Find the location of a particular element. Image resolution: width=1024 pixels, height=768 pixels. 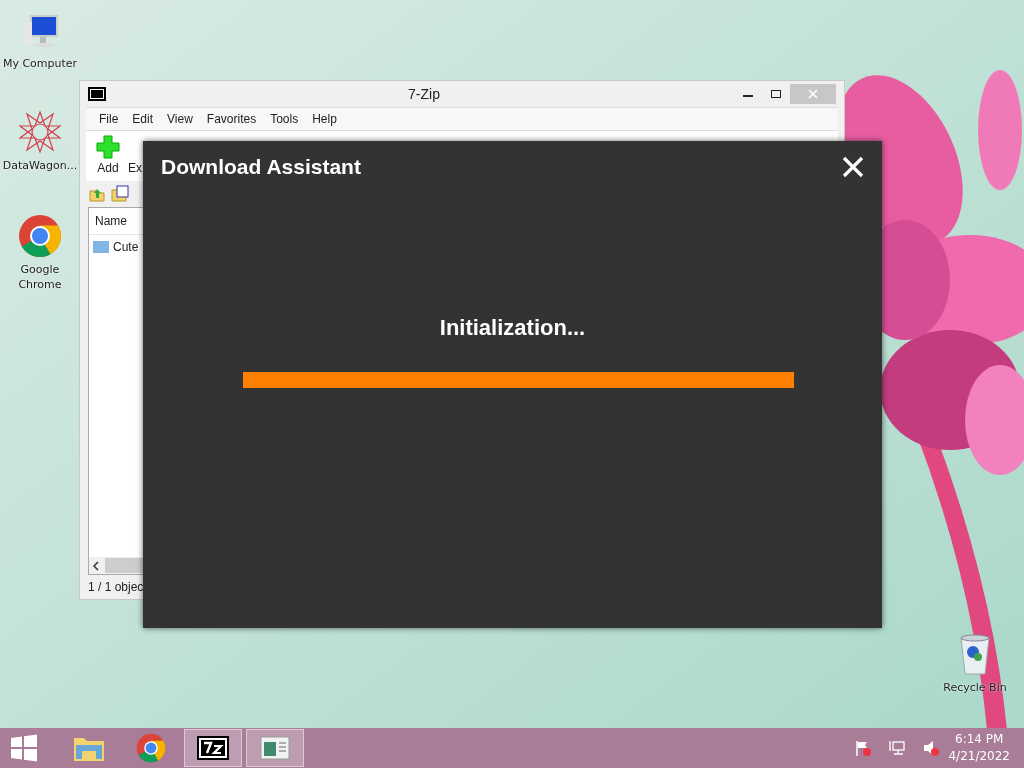

flag-icon is located at coordinates (863, 748).